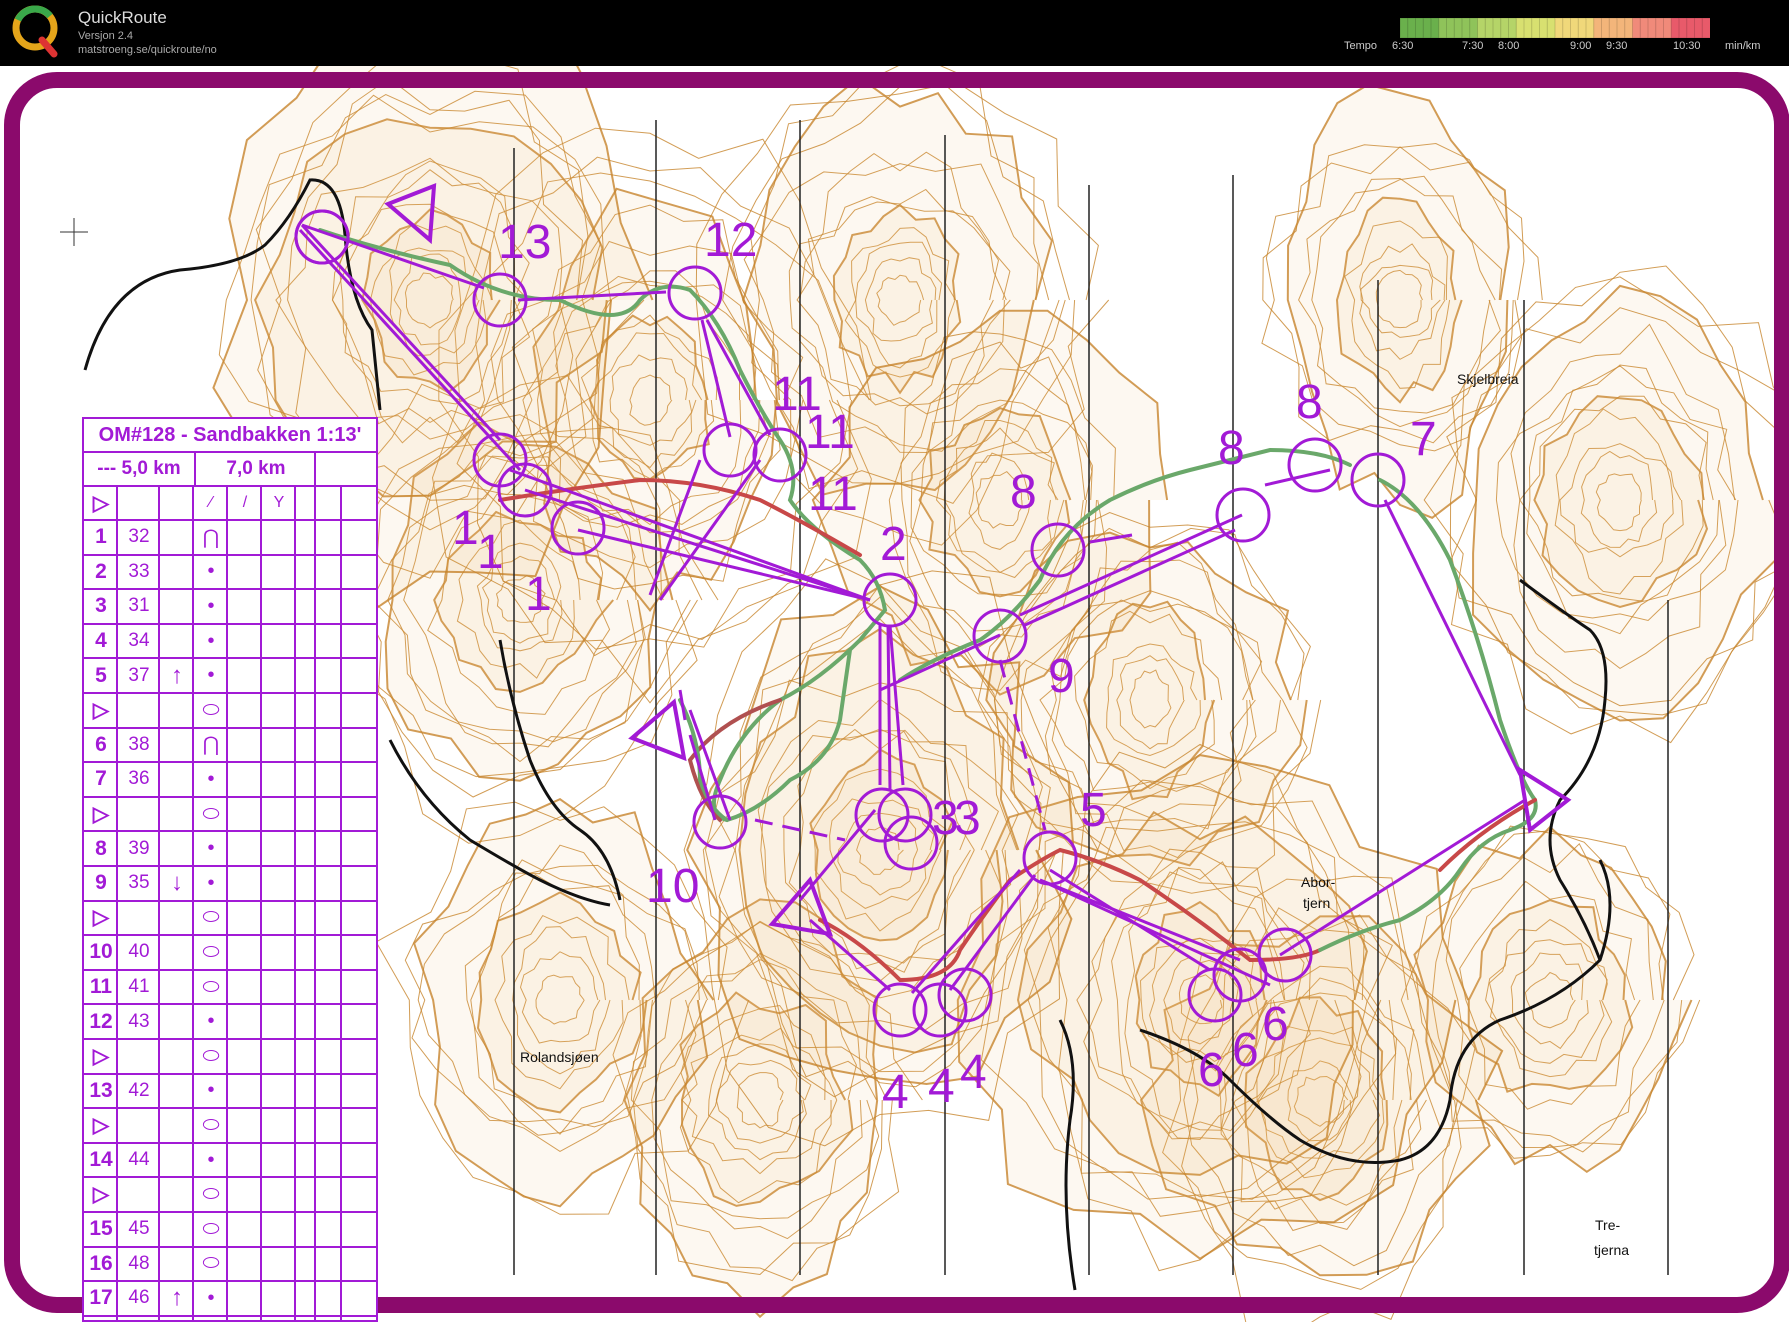 This screenshot has height=1322, width=1789. I want to click on desc-cell-num: 10, so click(101, 952).